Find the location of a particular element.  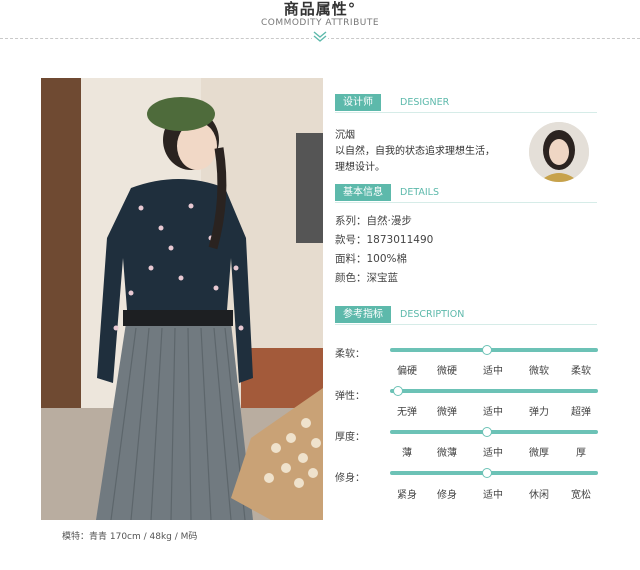

thickness-option: 微薄 is located at coordinates (447, 453).